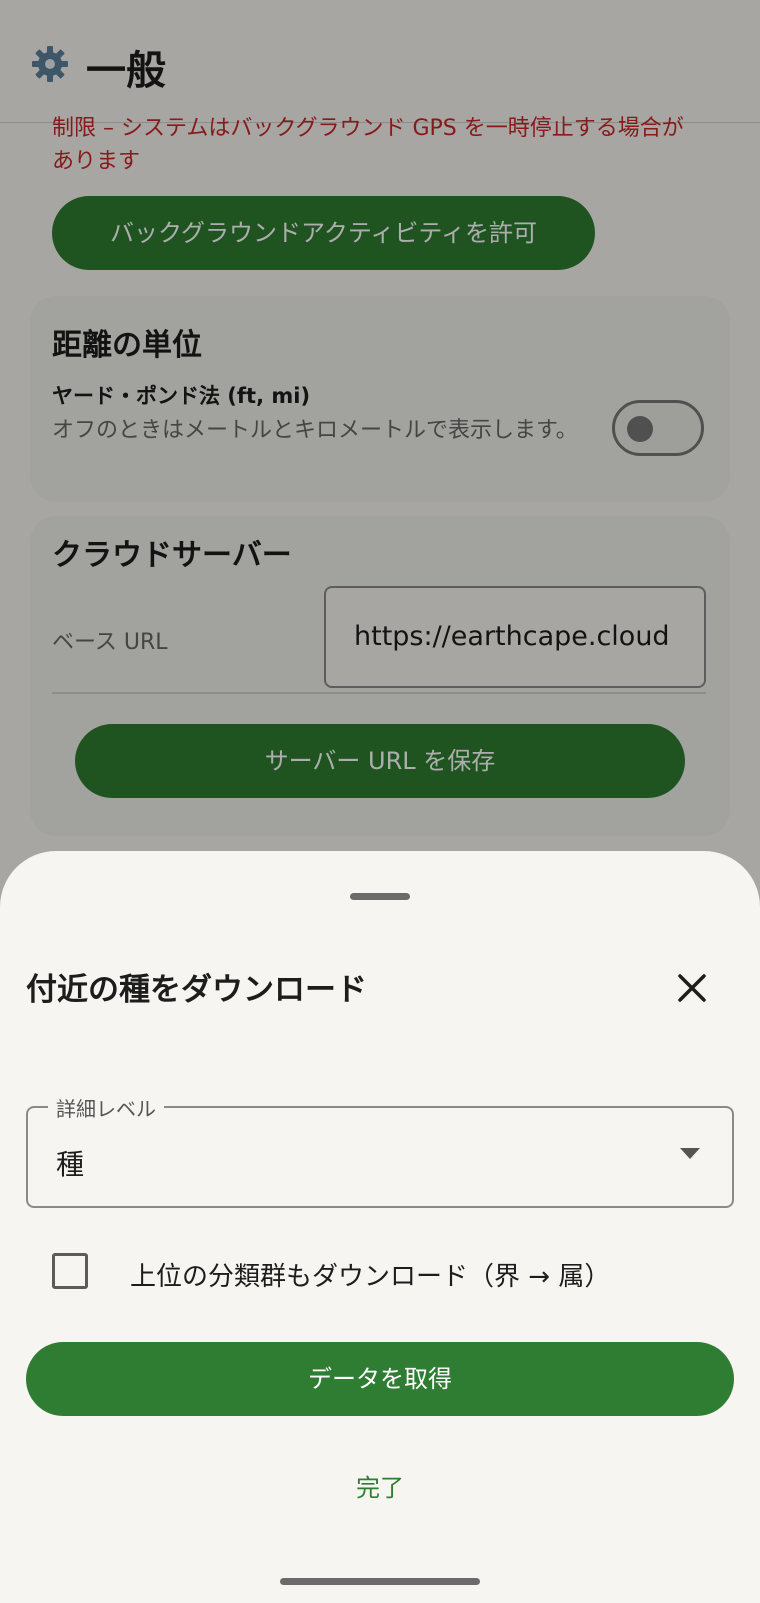  Describe the element at coordinates (106, 1107) in the screenshot. I see `detail-level-label: 詳細レベル` at that location.